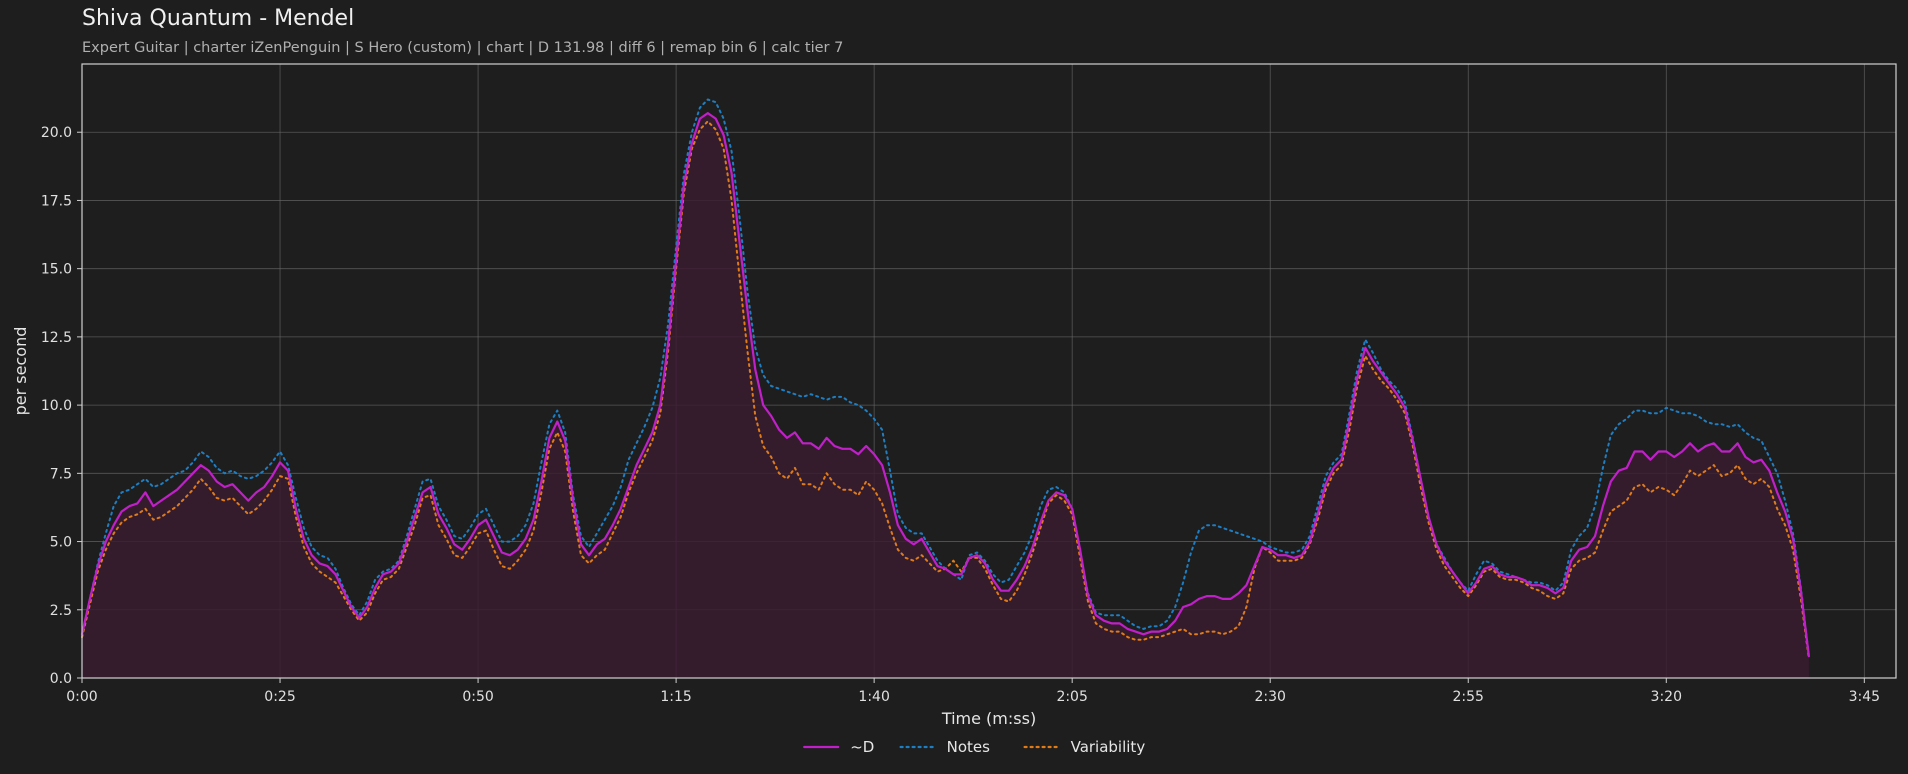 The image size is (1908, 774). What do you see at coordinates (477, 697) in the screenshot?
I see `x-tick-label: 0:50` at bounding box center [477, 697].